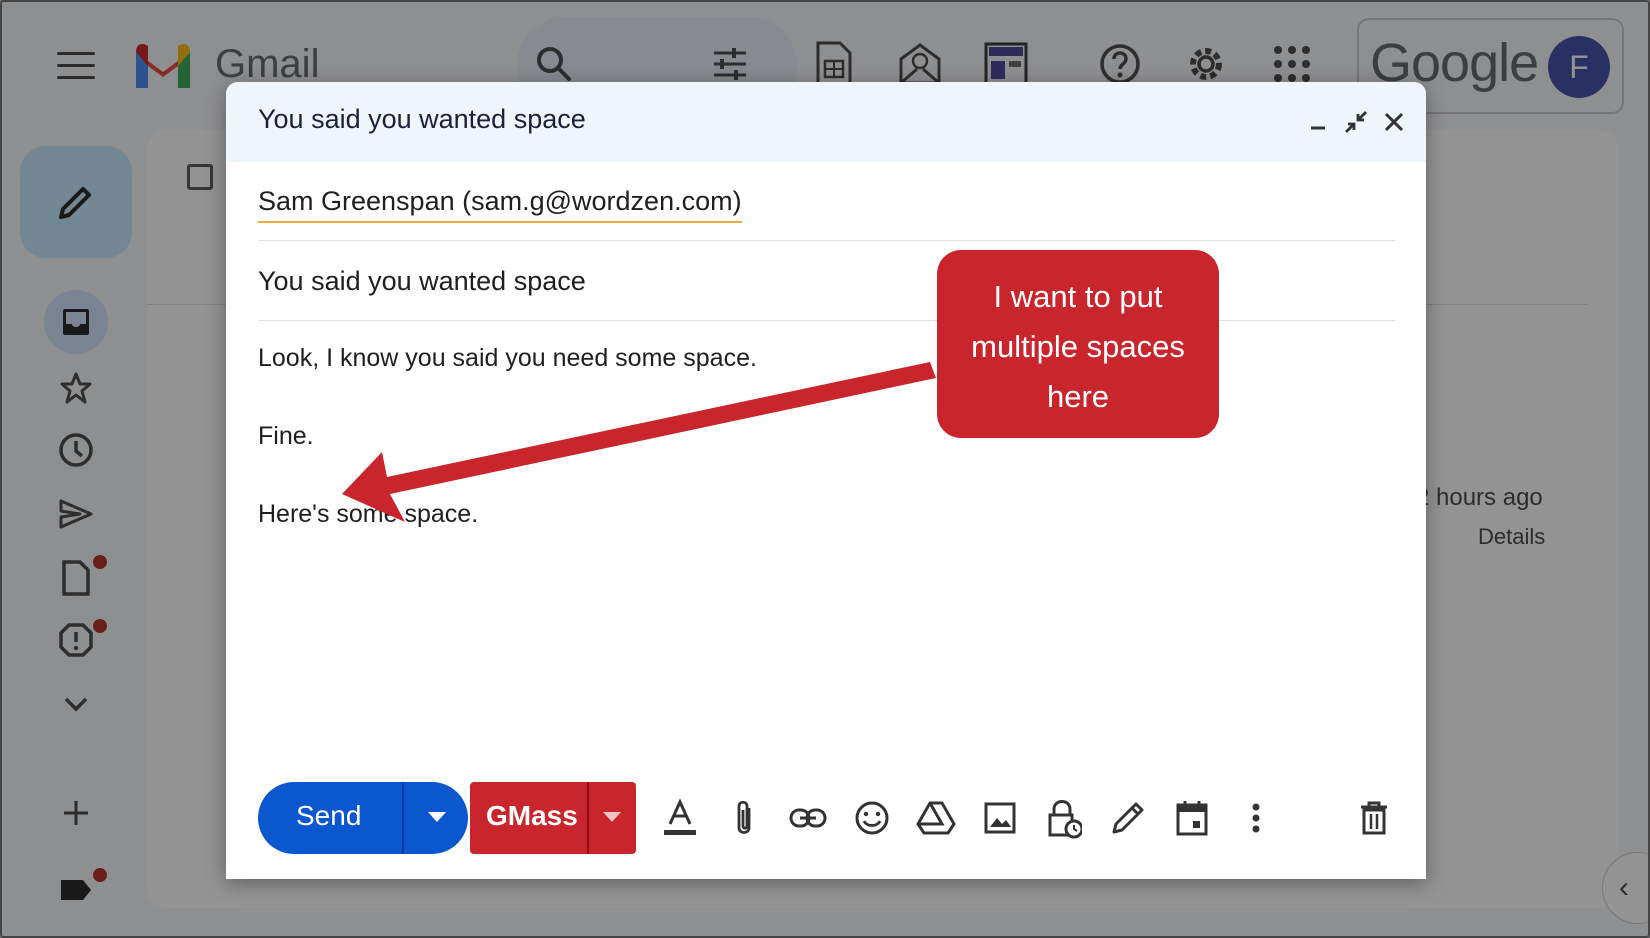 Image resolution: width=1650 pixels, height=938 pixels. I want to click on confidential-lock-icon, so click(1064, 818).